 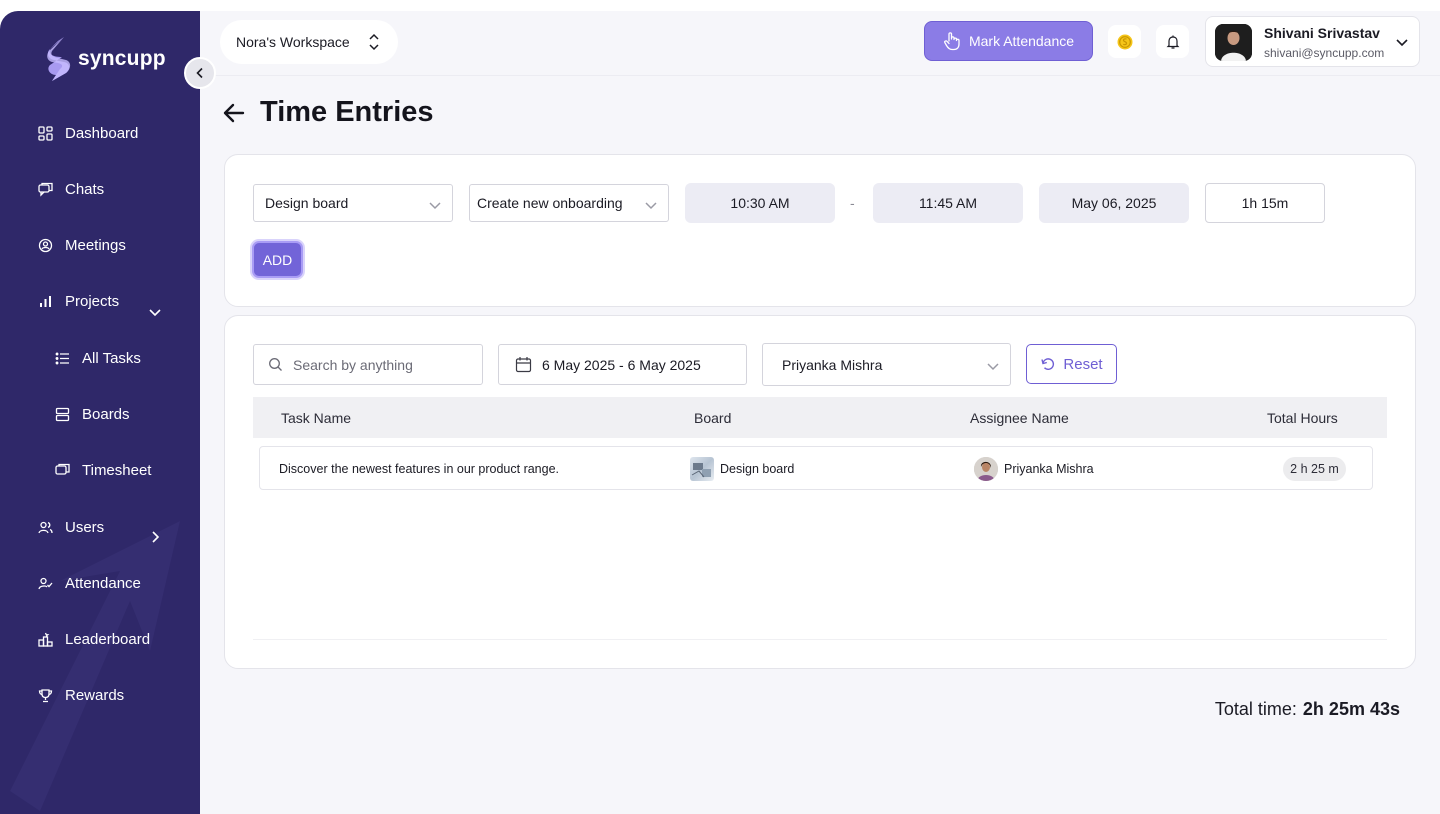 What do you see at coordinates (353, 203) in the screenshot?
I see `board-select: Design board` at bounding box center [353, 203].